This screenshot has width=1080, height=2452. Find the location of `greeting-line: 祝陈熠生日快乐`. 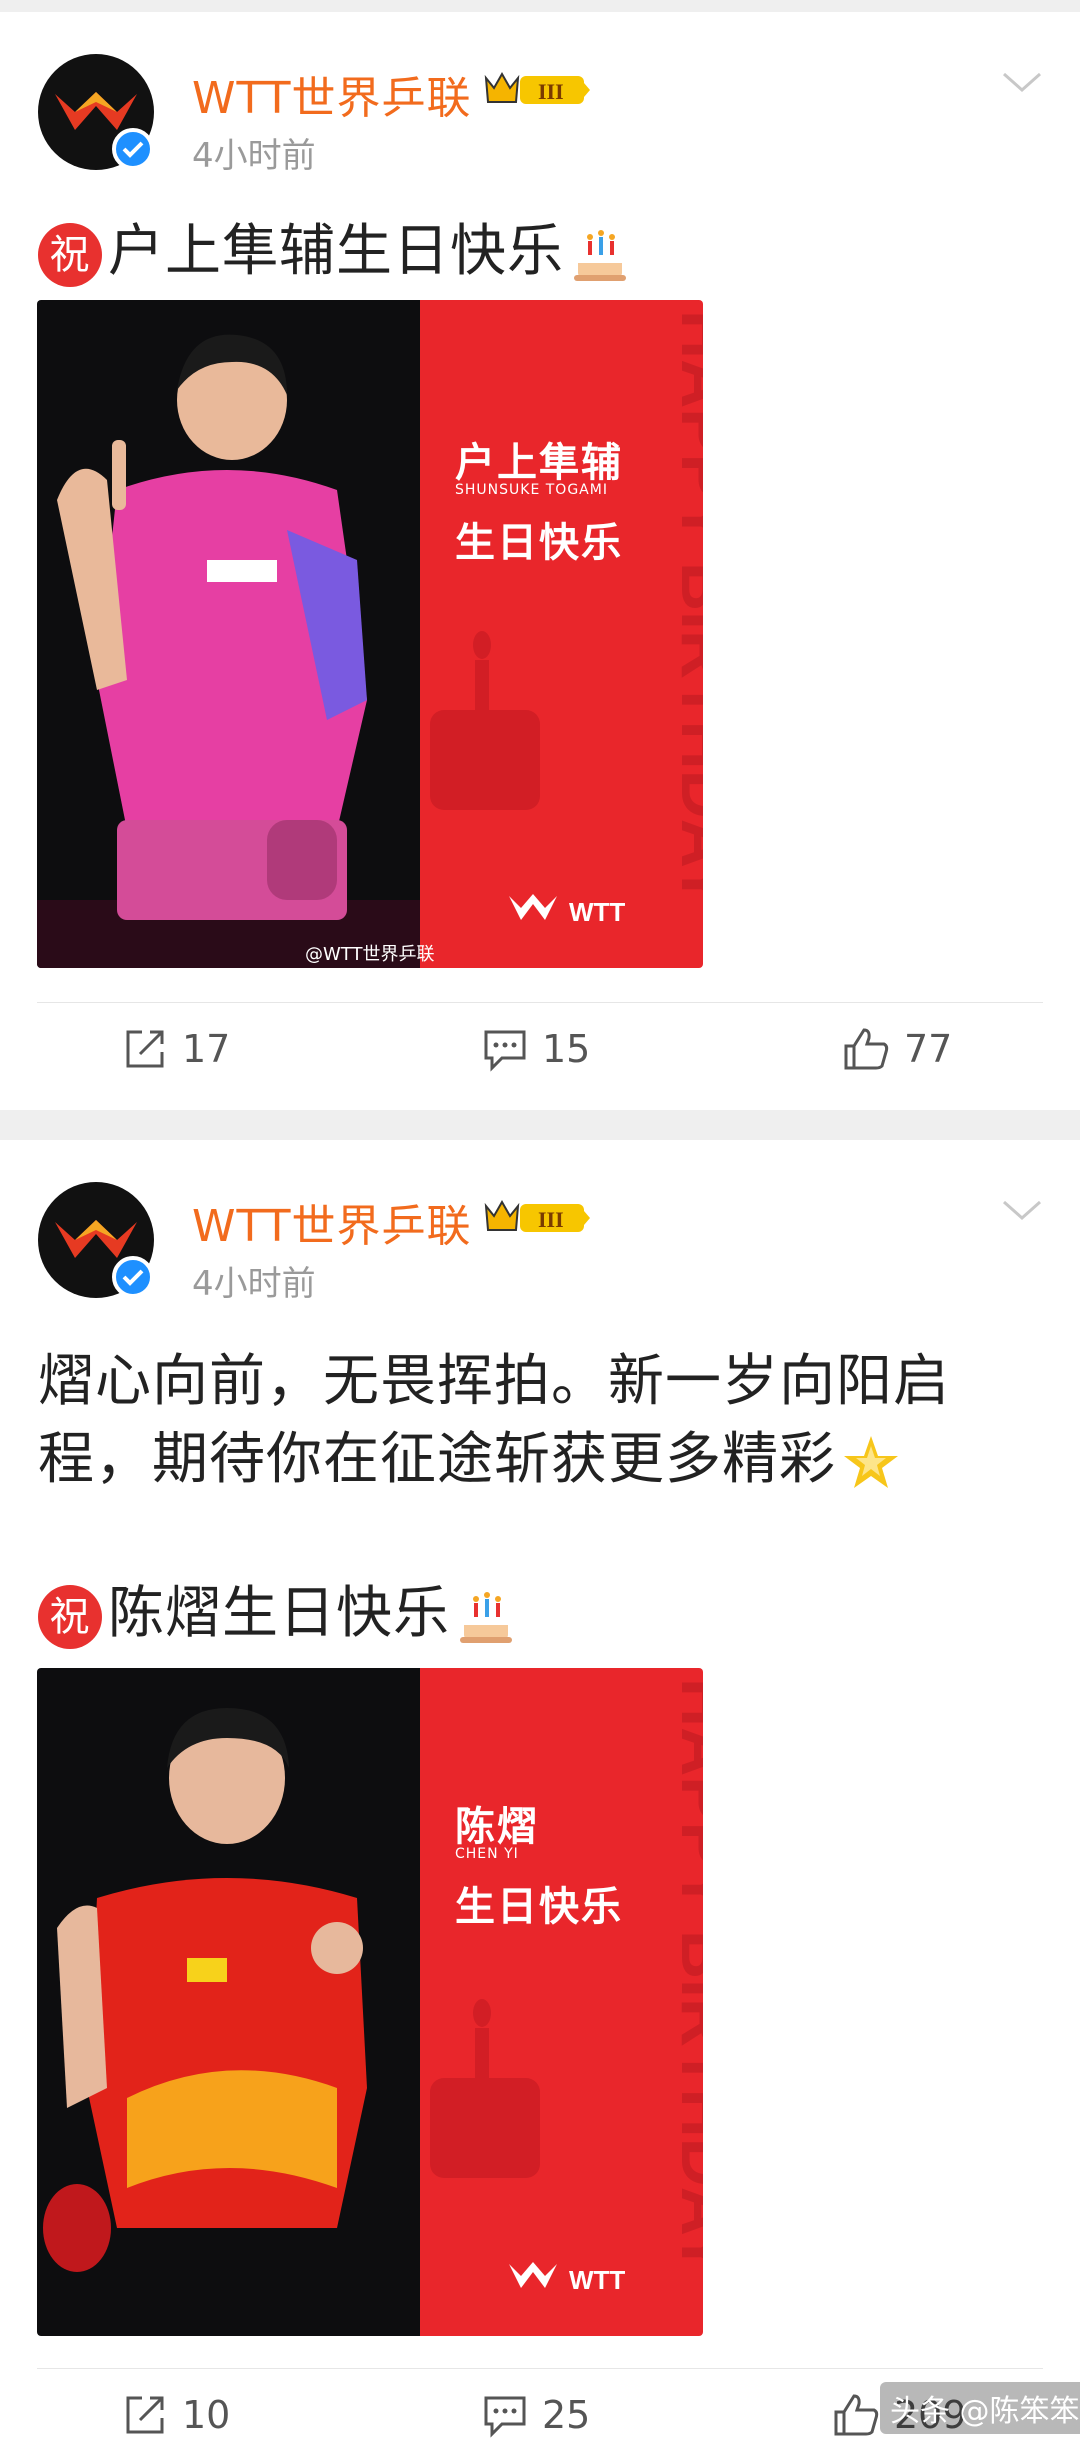

greeting-line: 祝陈熠生日快乐 is located at coordinates (277, 1608).